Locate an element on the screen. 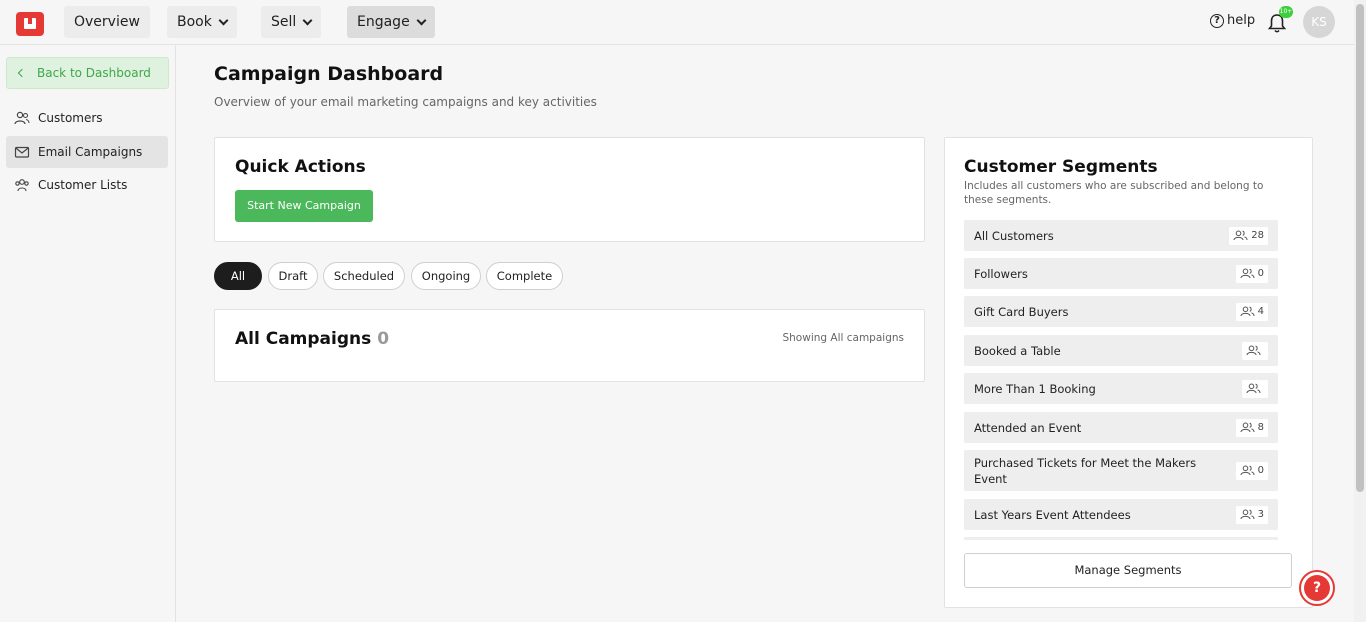  nav-book: Book is located at coordinates (202, 22).